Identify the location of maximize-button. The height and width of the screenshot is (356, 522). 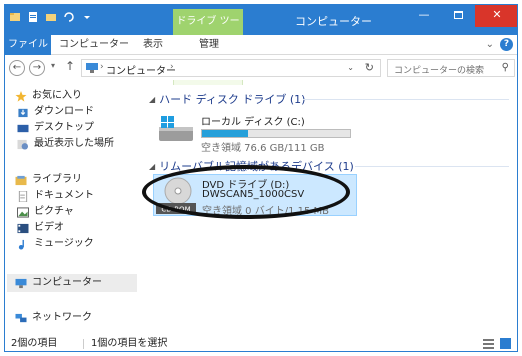
(458, 16).